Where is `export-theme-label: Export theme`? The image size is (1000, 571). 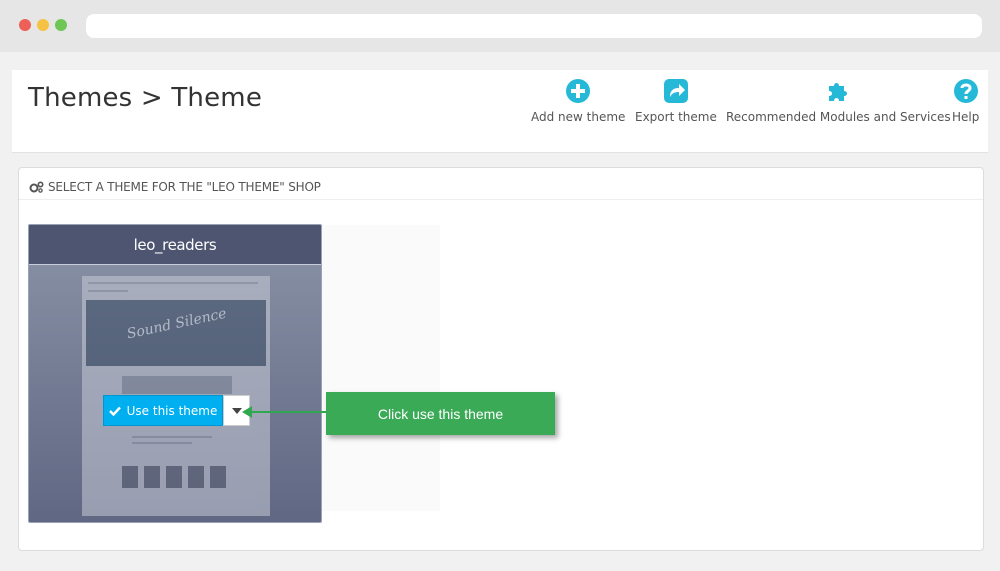
export-theme-label: Export theme is located at coordinates (676, 117).